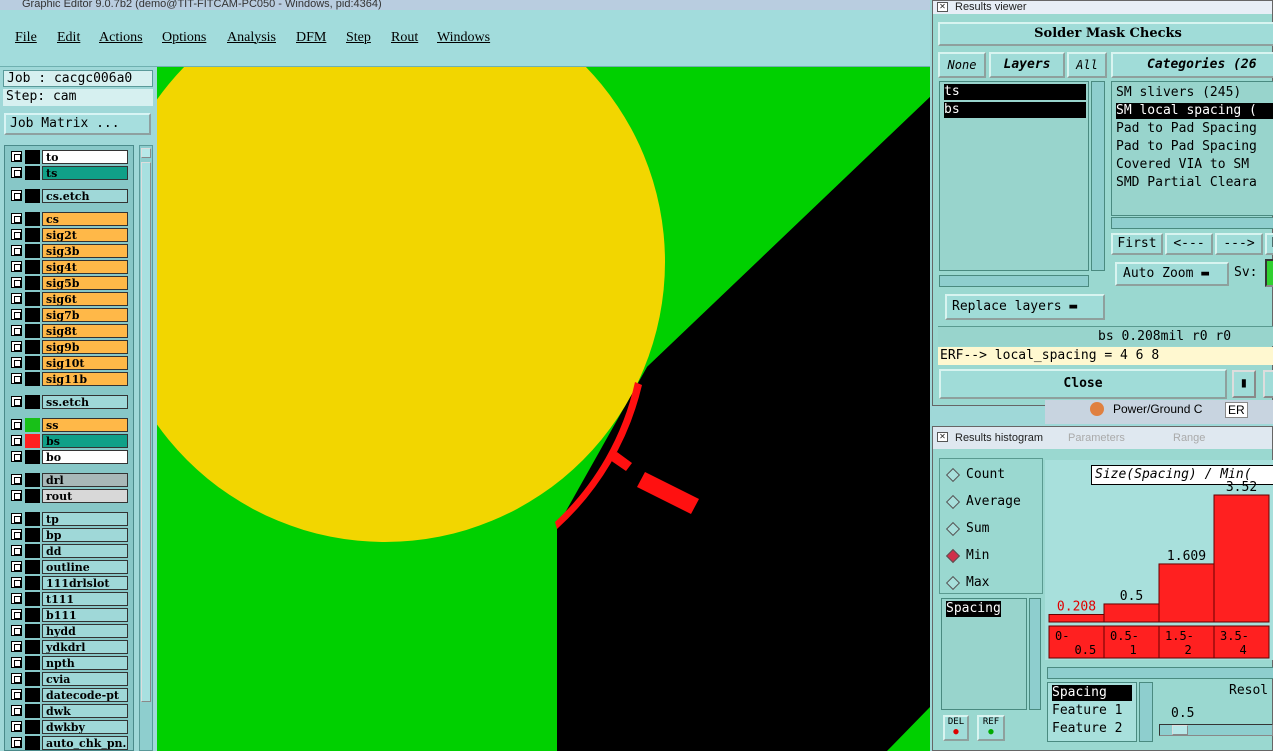 The height and width of the screenshot is (751, 1273). What do you see at coordinates (184, 38) in the screenshot?
I see `menu-options: Options` at bounding box center [184, 38].